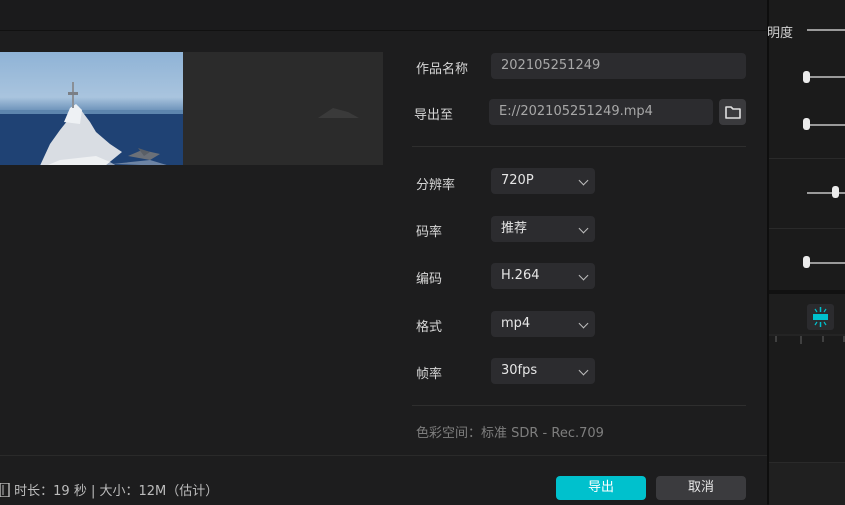 The image size is (845, 505). What do you see at coordinates (516, 323) in the screenshot?
I see `format-value: mp4` at bounding box center [516, 323].